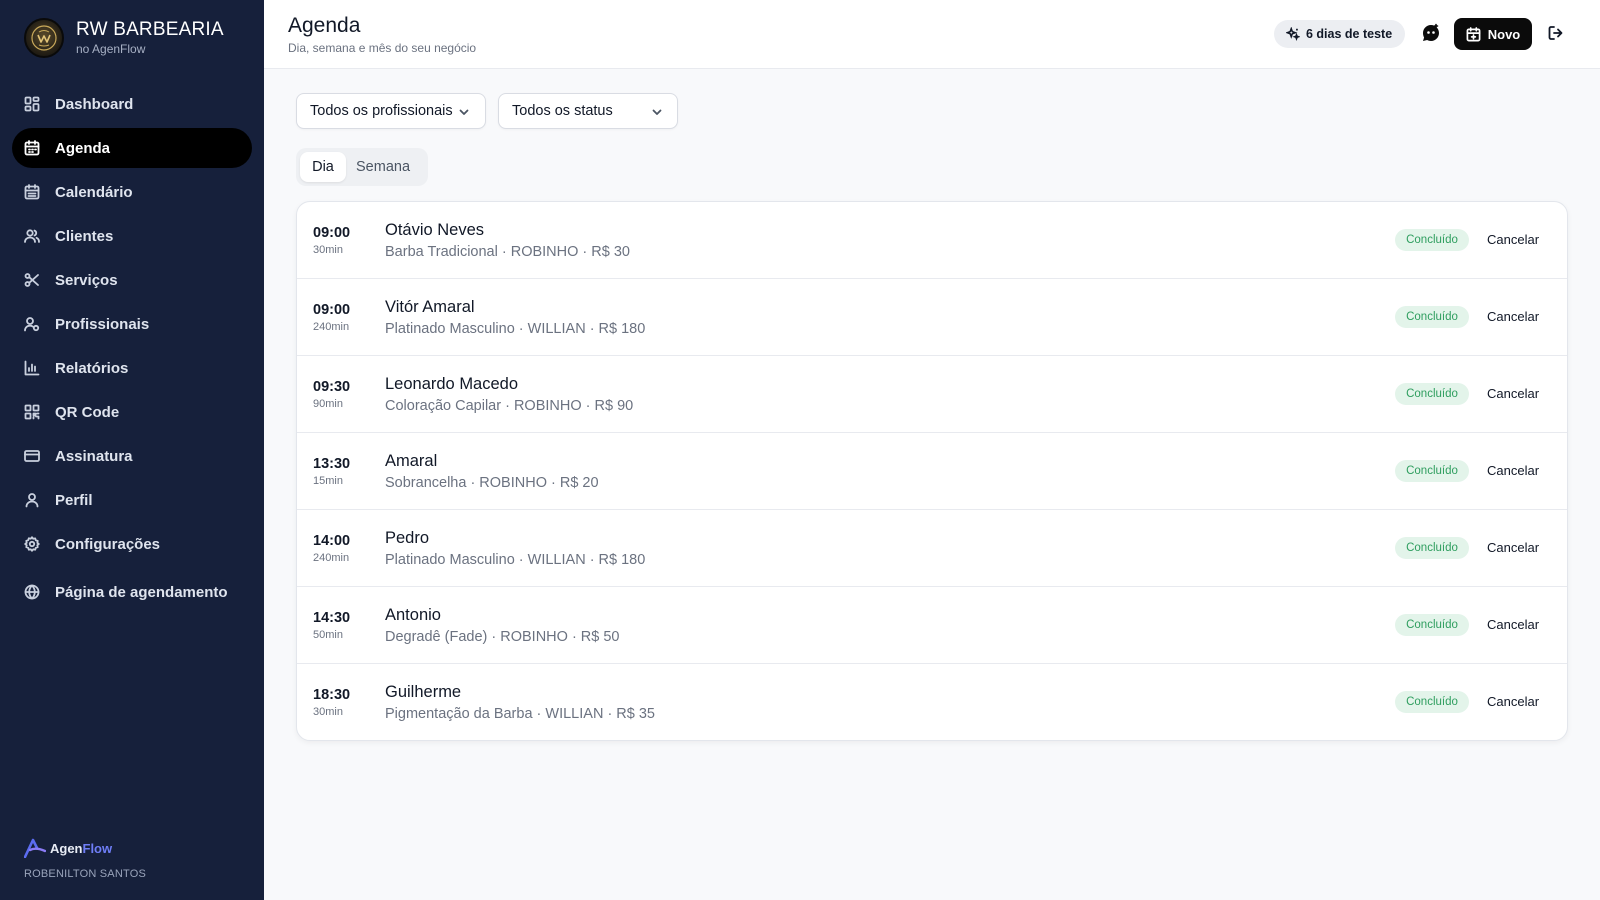  I want to click on sidebar-item-label: Serviços, so click(86, 280).